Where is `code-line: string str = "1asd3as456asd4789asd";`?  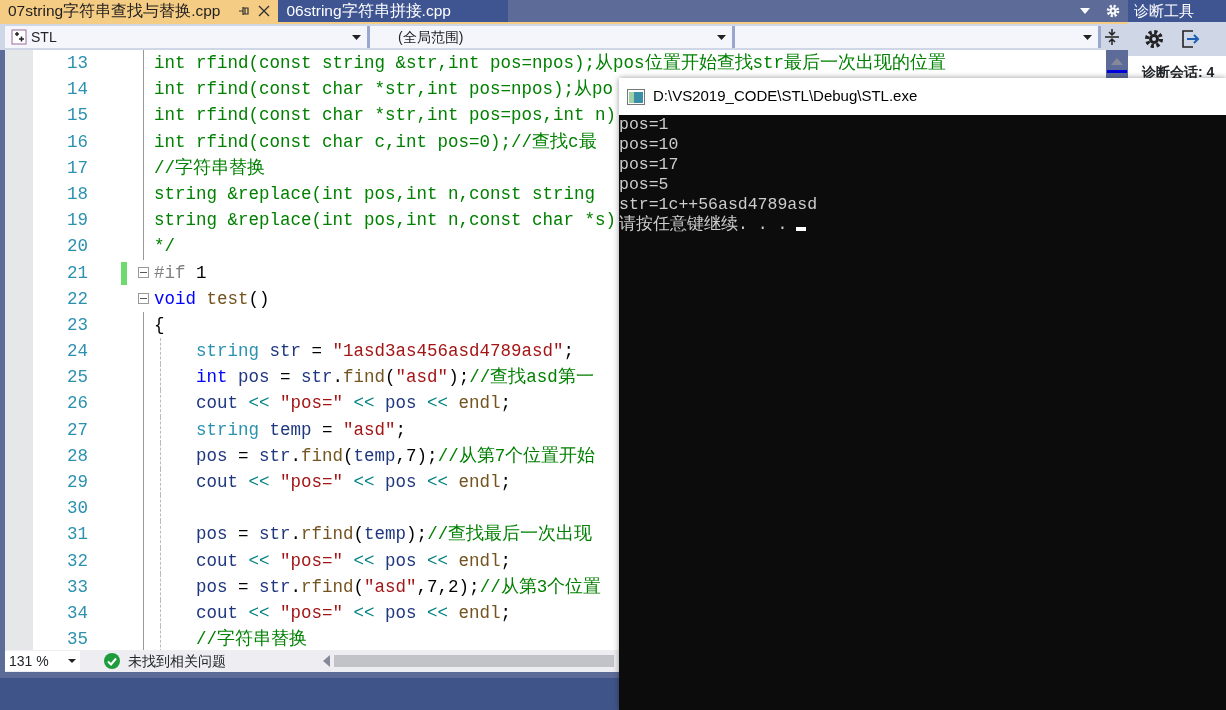 code-line: string str = "1asd3as456asd4789asd"; is located at coordinates (385, 352).